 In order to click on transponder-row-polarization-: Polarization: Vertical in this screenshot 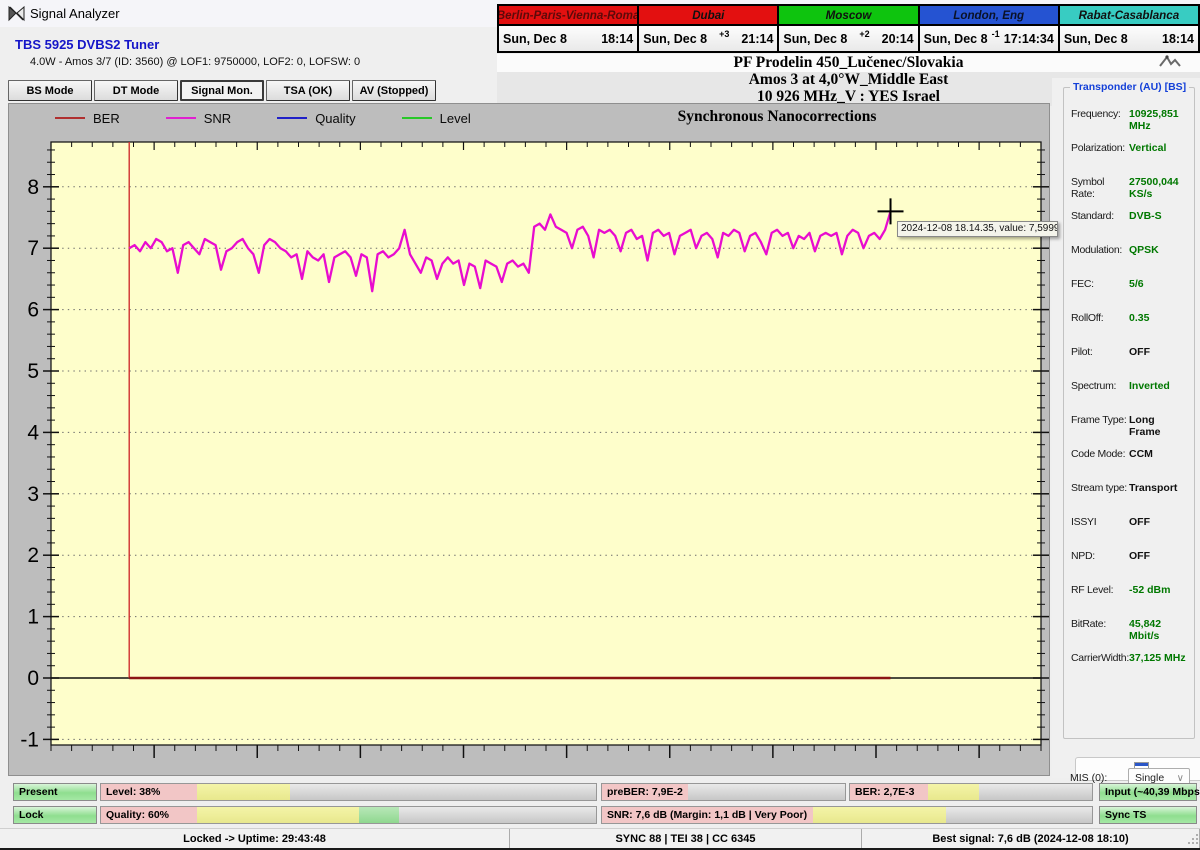, I will do `click(1130, 149)`.